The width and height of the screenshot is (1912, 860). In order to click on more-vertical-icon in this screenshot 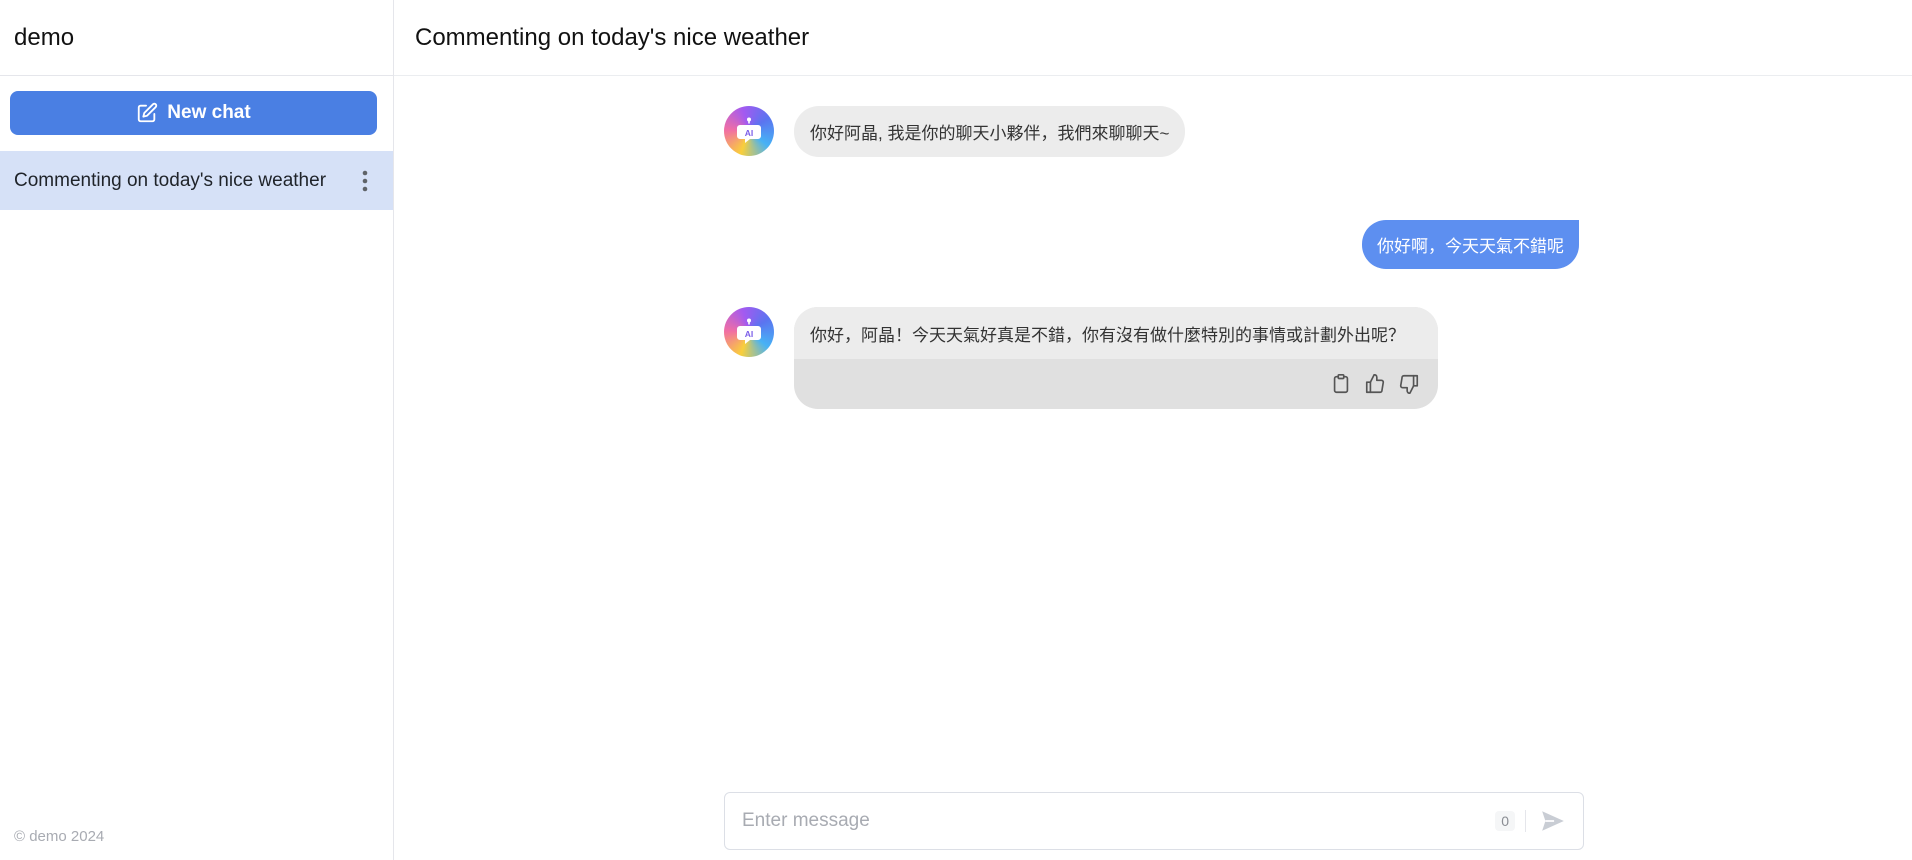, I will do `click(365, 181)`.